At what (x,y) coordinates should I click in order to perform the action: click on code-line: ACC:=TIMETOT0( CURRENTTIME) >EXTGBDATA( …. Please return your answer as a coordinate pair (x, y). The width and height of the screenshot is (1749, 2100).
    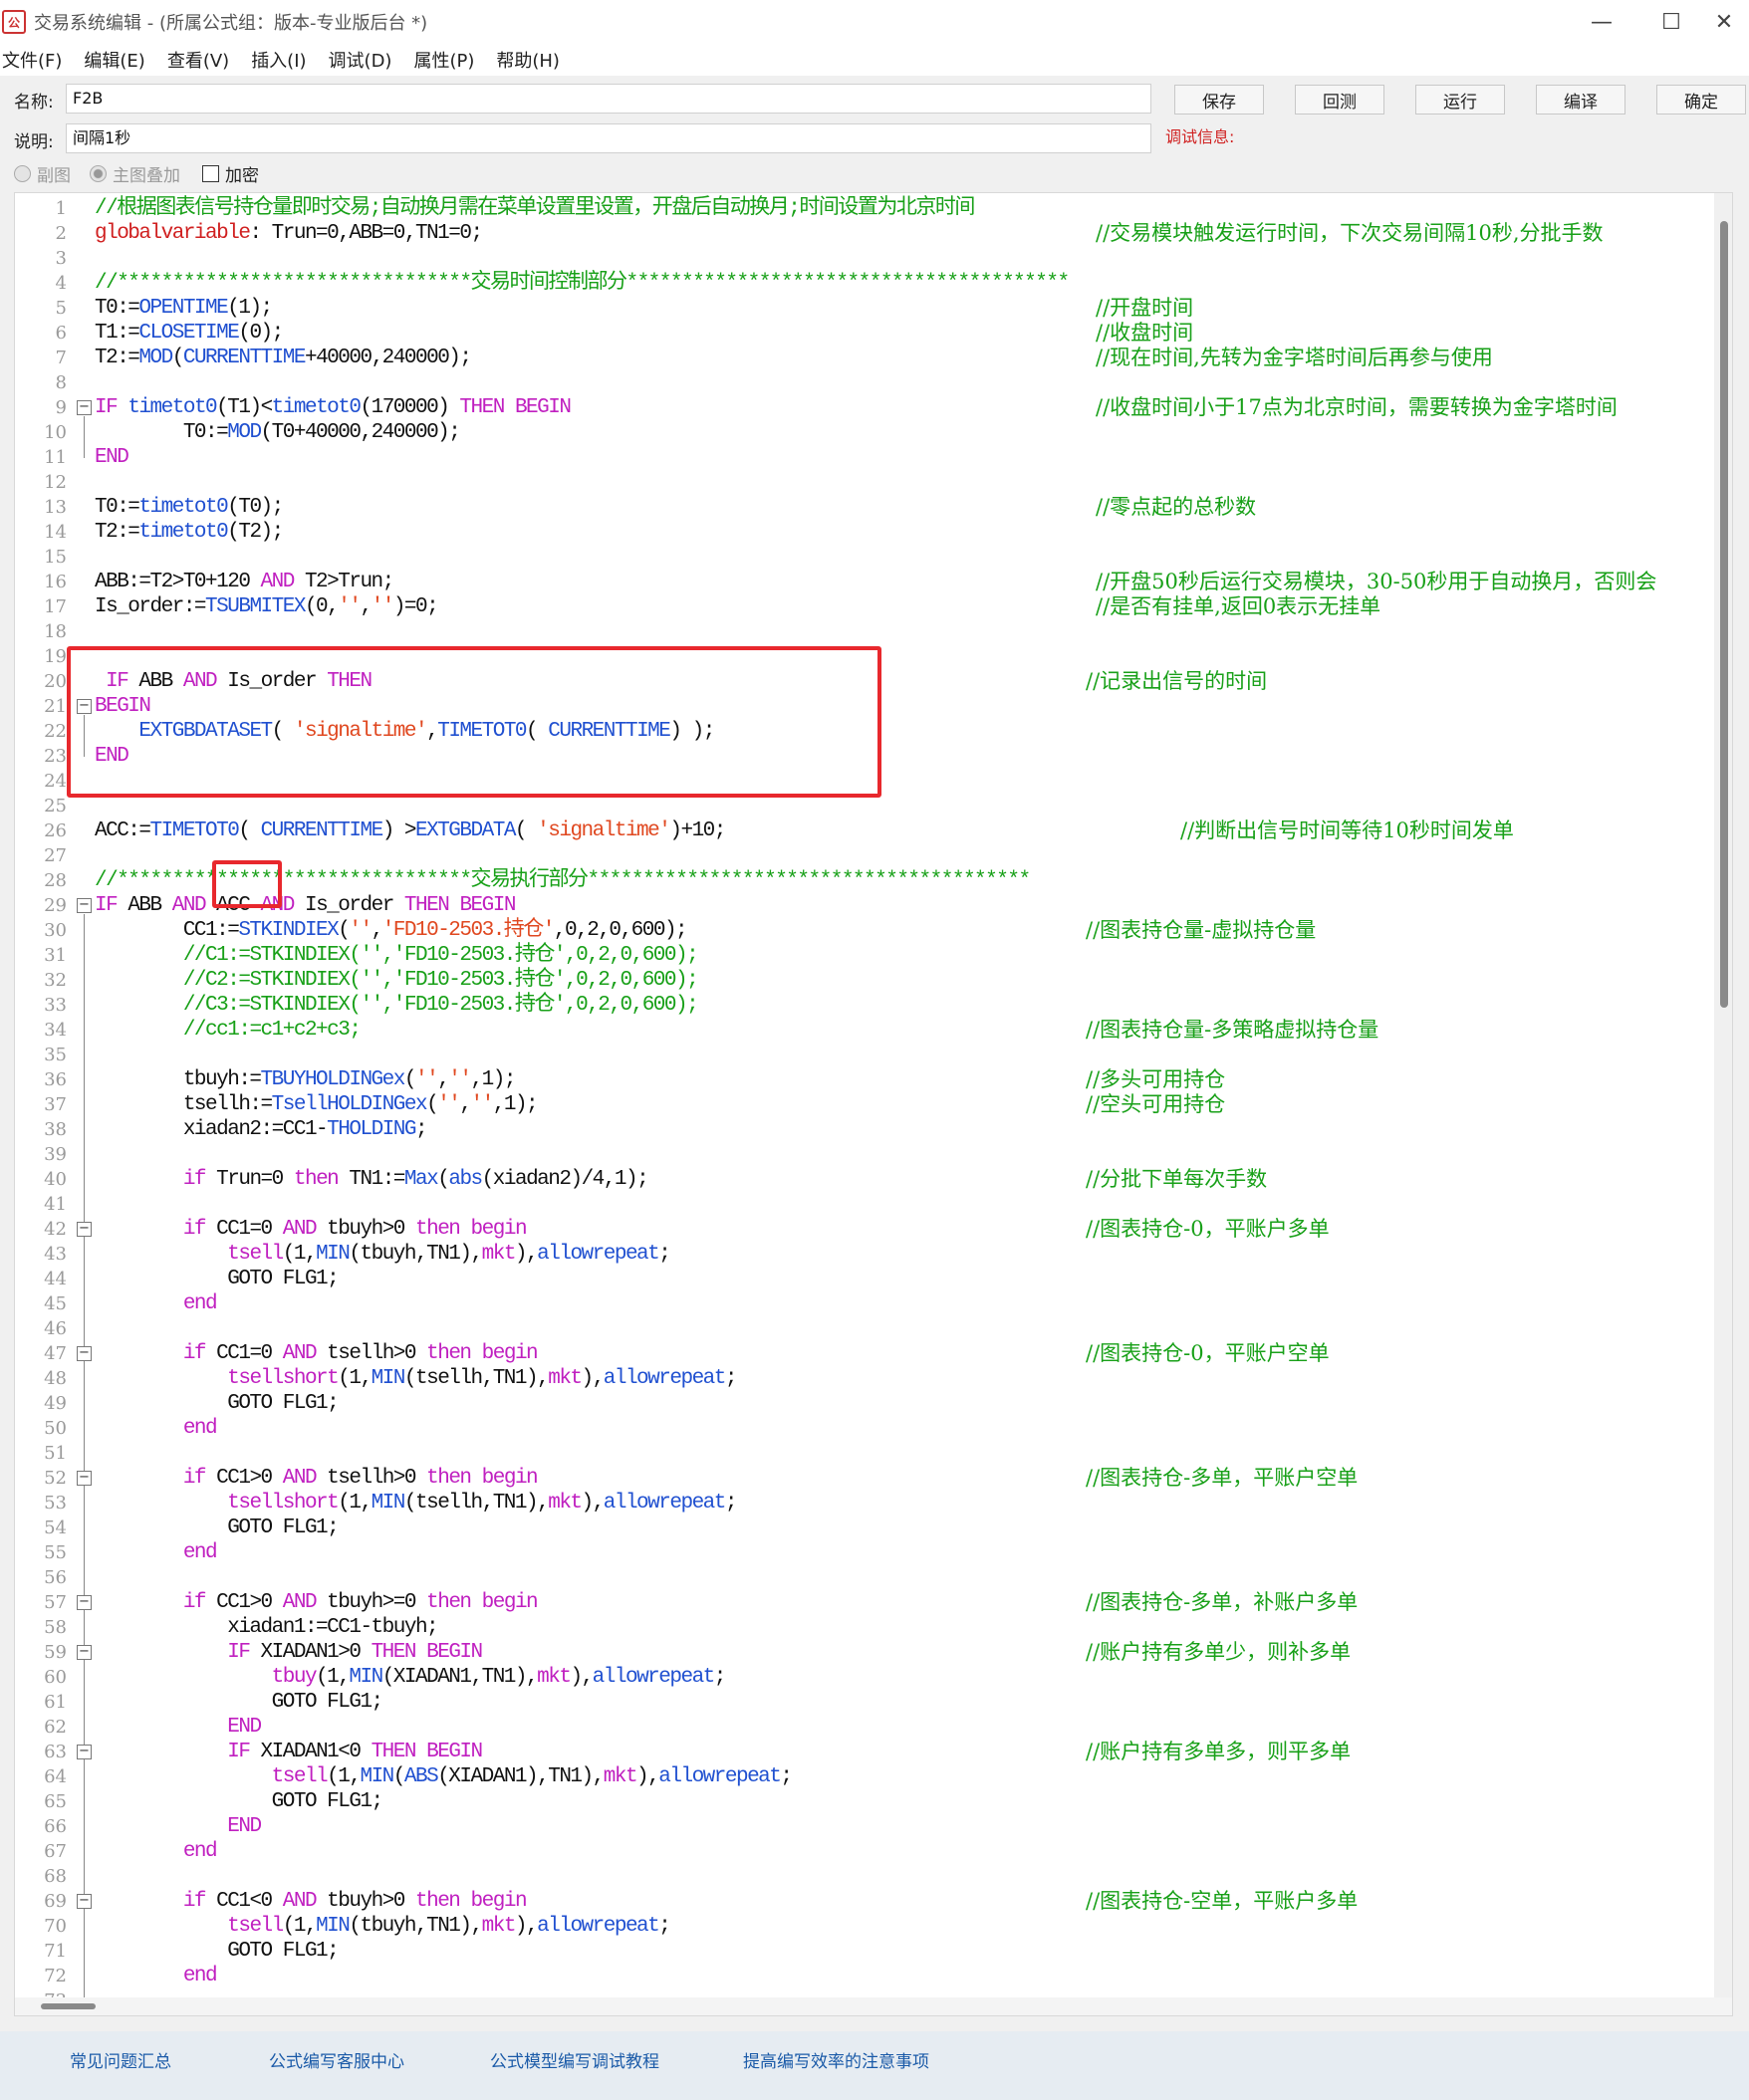
    Looking at the image, I should click on (410, 830).